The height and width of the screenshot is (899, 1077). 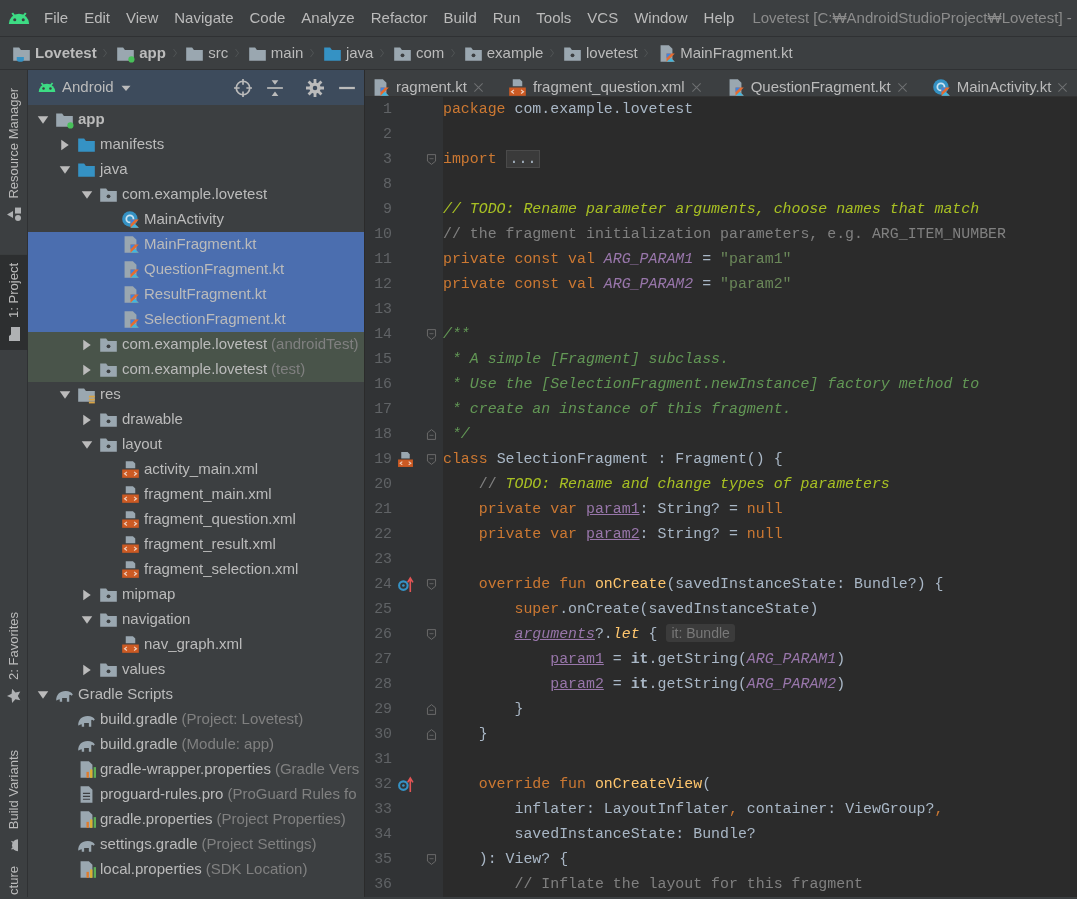 I want to click on code-line: package com.example.lovetest, so click(x=568, y=110).